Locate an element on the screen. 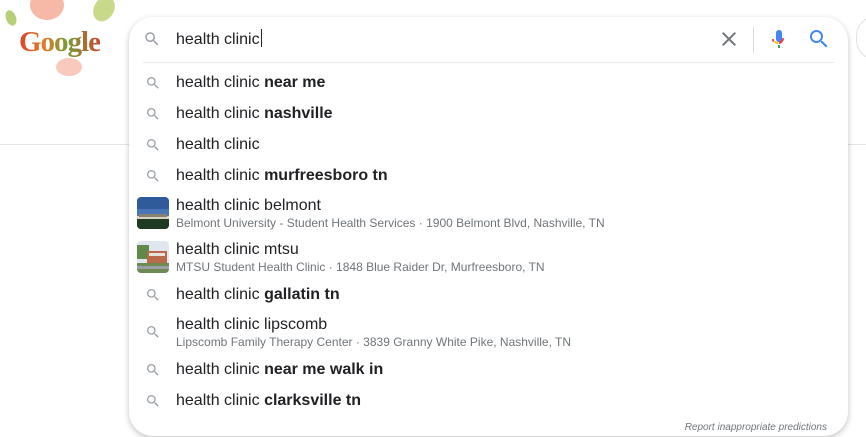 The image size is (866, 437). google-doodle-logo: Google is located at coordinates (60, 40).